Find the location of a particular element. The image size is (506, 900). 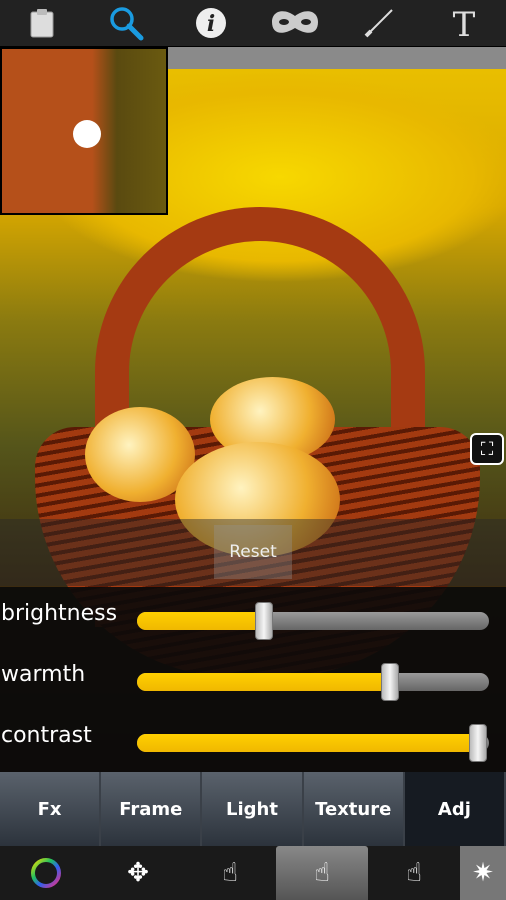

tab-light: Light is located at coordinates (253, 809).